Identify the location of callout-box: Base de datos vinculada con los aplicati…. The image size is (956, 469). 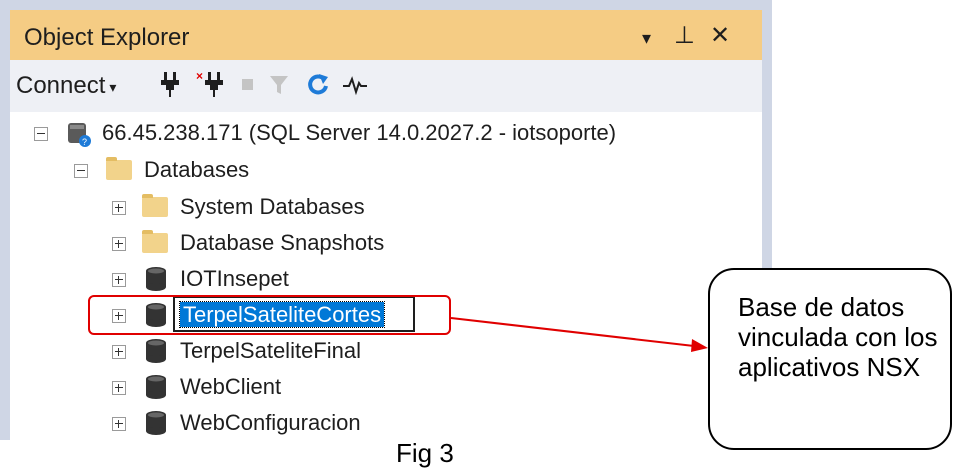
(830, 359).